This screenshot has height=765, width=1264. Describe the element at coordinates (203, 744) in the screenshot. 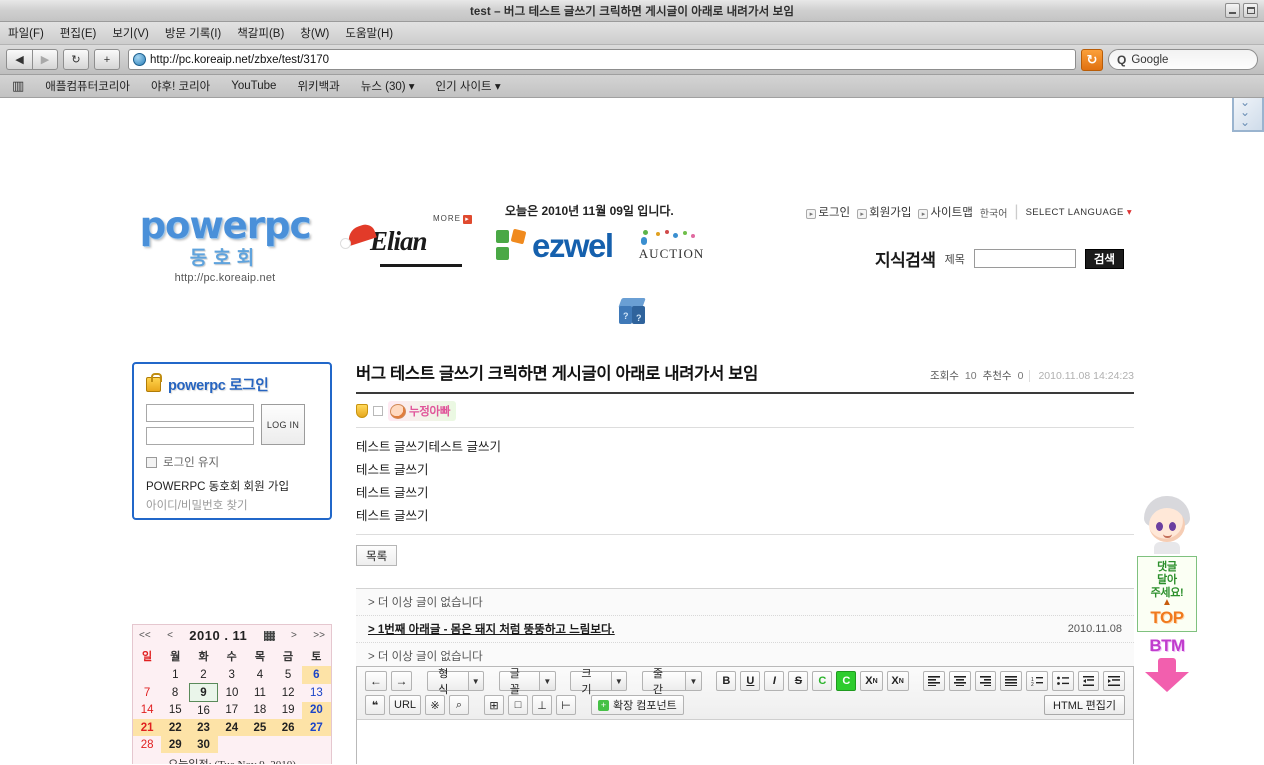

I see `calendar-day-cell: 30` at that location.